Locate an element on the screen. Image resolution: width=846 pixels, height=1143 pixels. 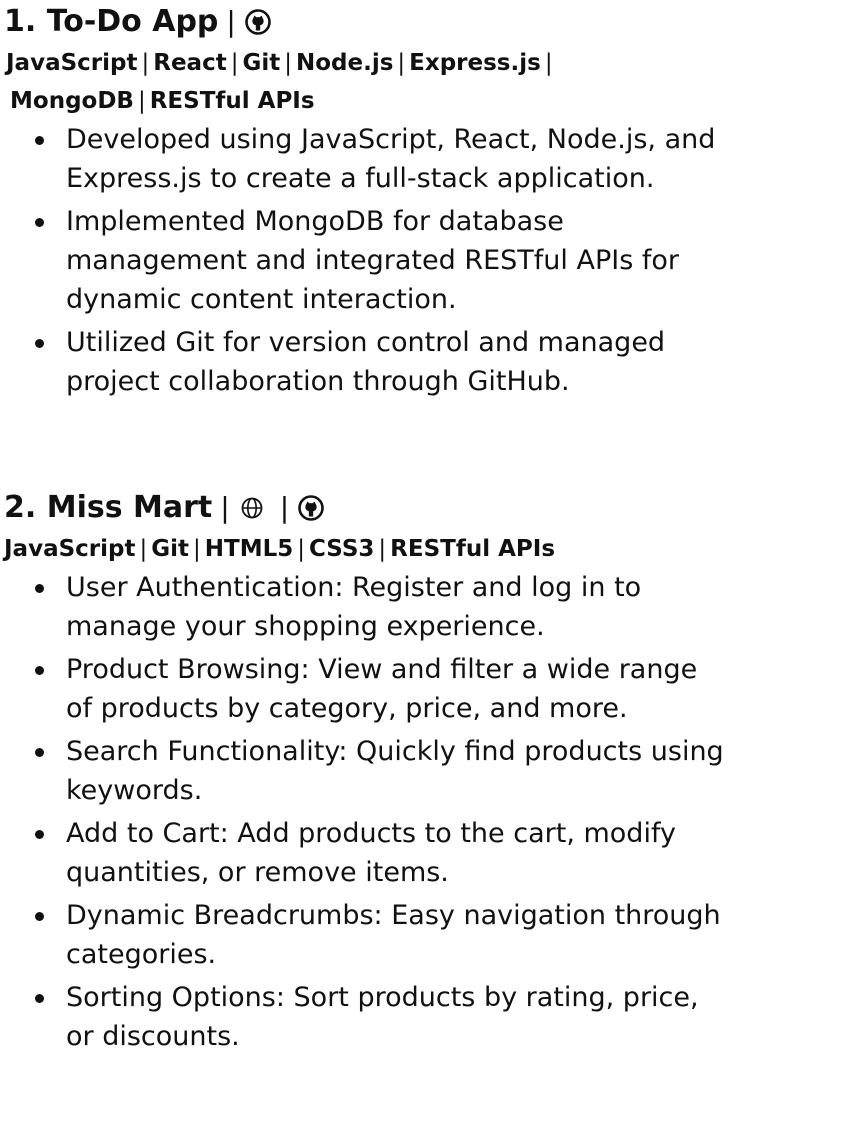
project-title: Miss Mart is located at coordinates (129, 507).